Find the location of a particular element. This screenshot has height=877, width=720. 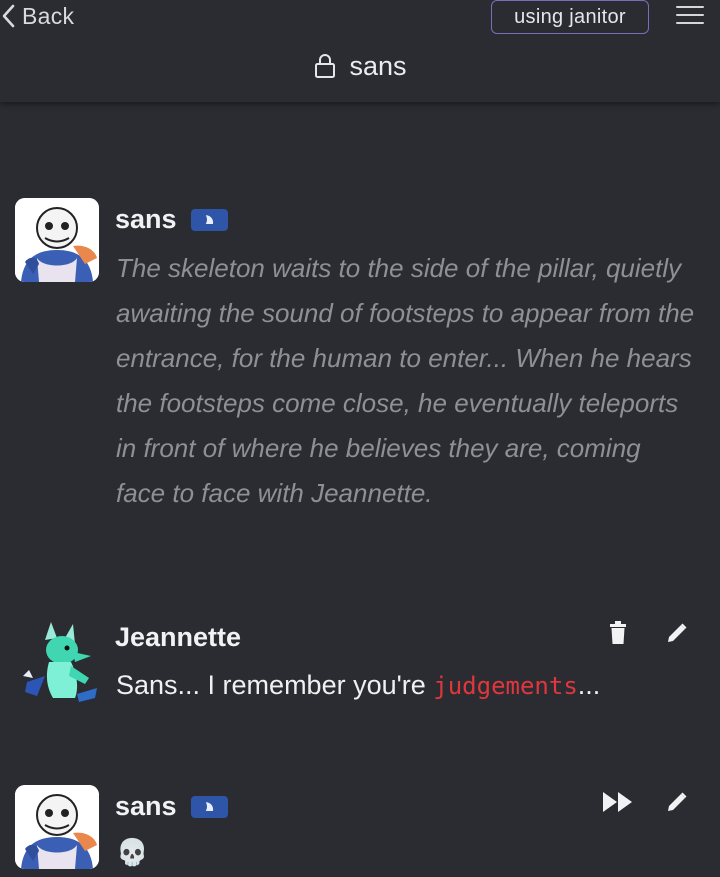

menu-icon is located at coordinates (690, 15).